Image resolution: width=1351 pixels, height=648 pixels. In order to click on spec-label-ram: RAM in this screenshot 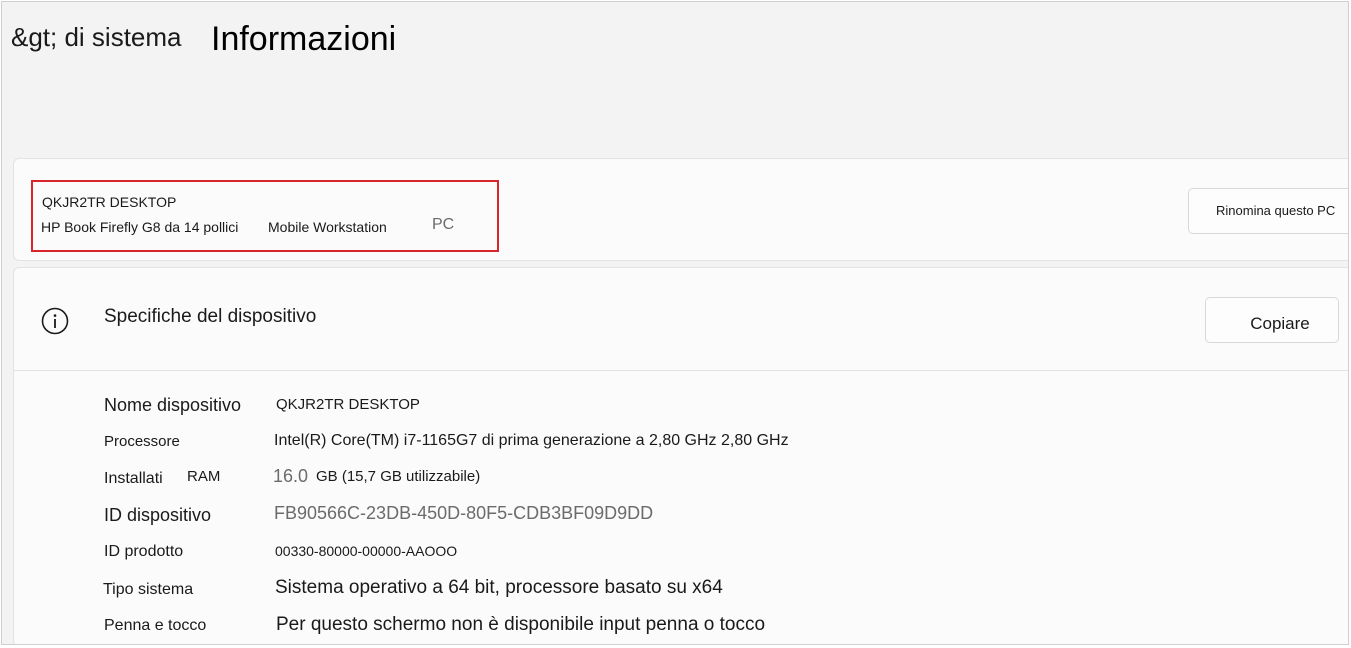, I will do `click(204, 476)`.